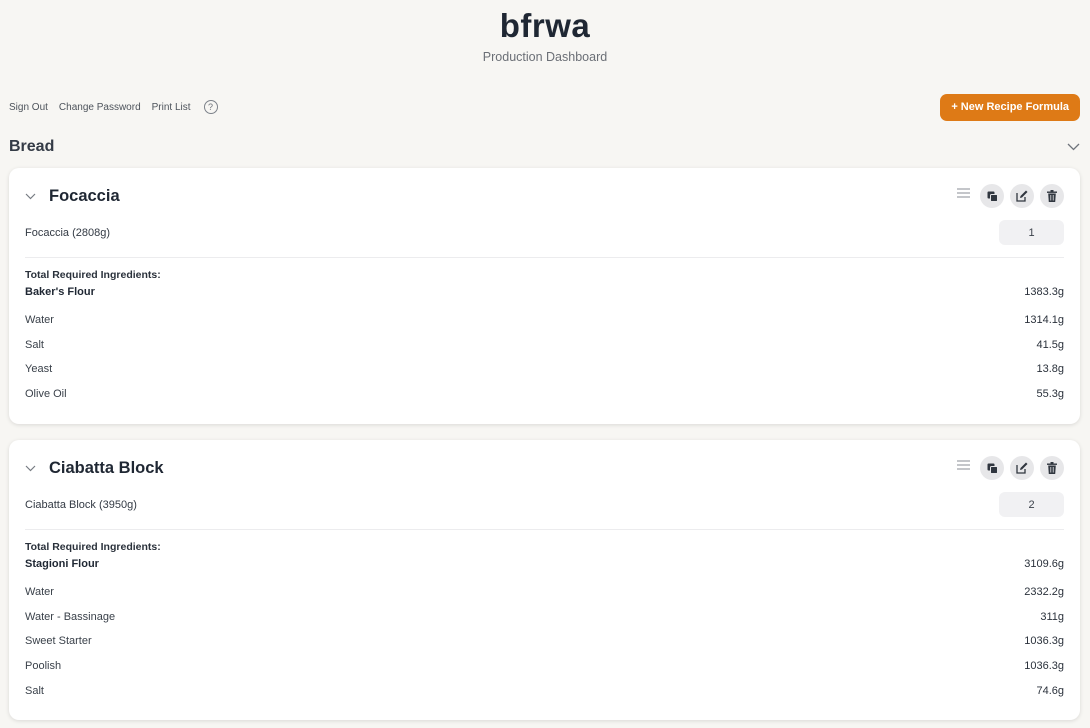  I want to click on batch-label: Focaccia (2808g), so click(67, 232).